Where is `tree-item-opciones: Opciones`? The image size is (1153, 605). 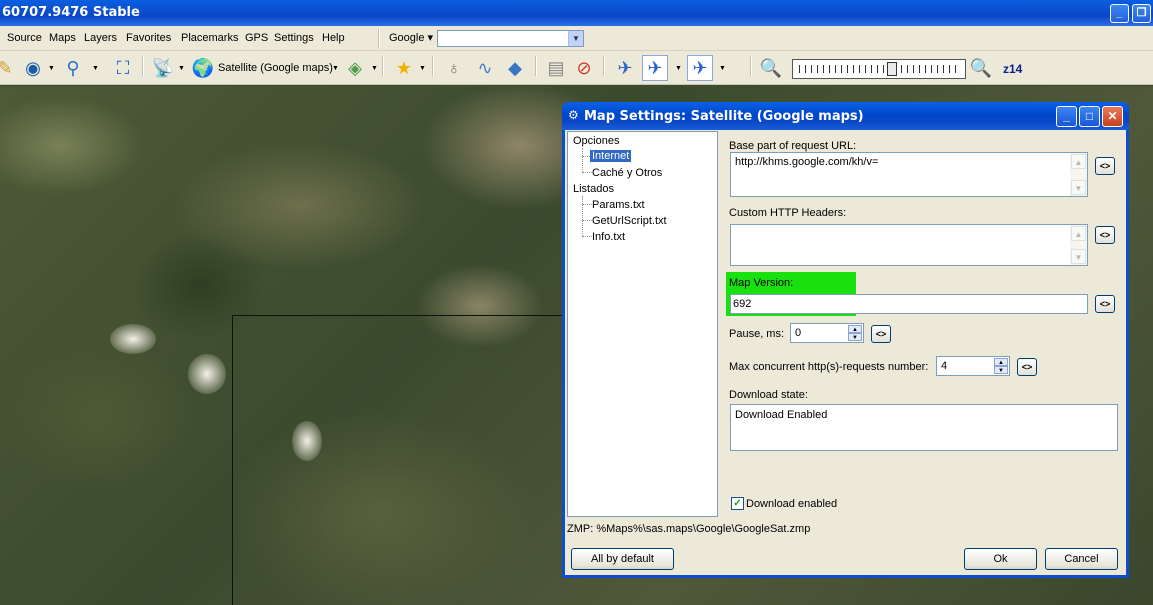 tree-item-opciones: Opciones is located at coordinates (596, 141).